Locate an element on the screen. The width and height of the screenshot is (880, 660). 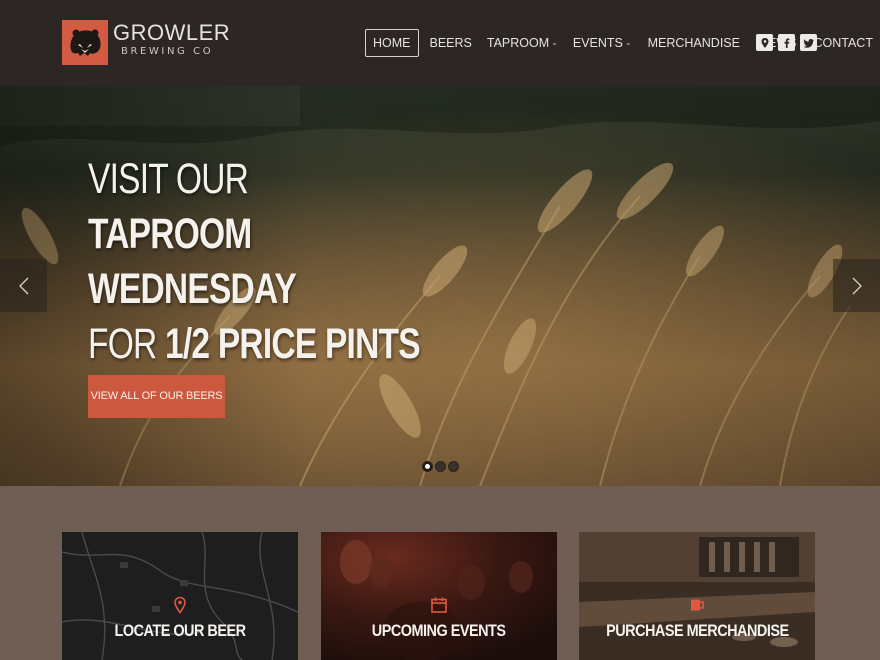
slider-prev-button is located at coordinates (23, 285).